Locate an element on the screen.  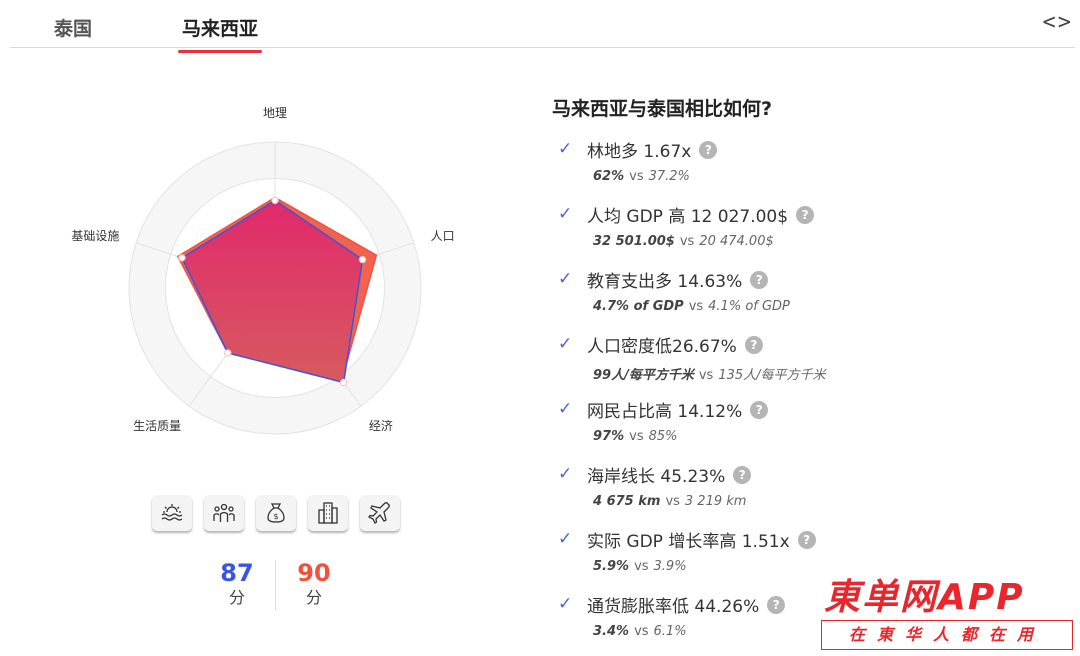
comparison-values: 99人/每平方千米 vs 135人/每平方千米 is located at coordinates (709, 373).